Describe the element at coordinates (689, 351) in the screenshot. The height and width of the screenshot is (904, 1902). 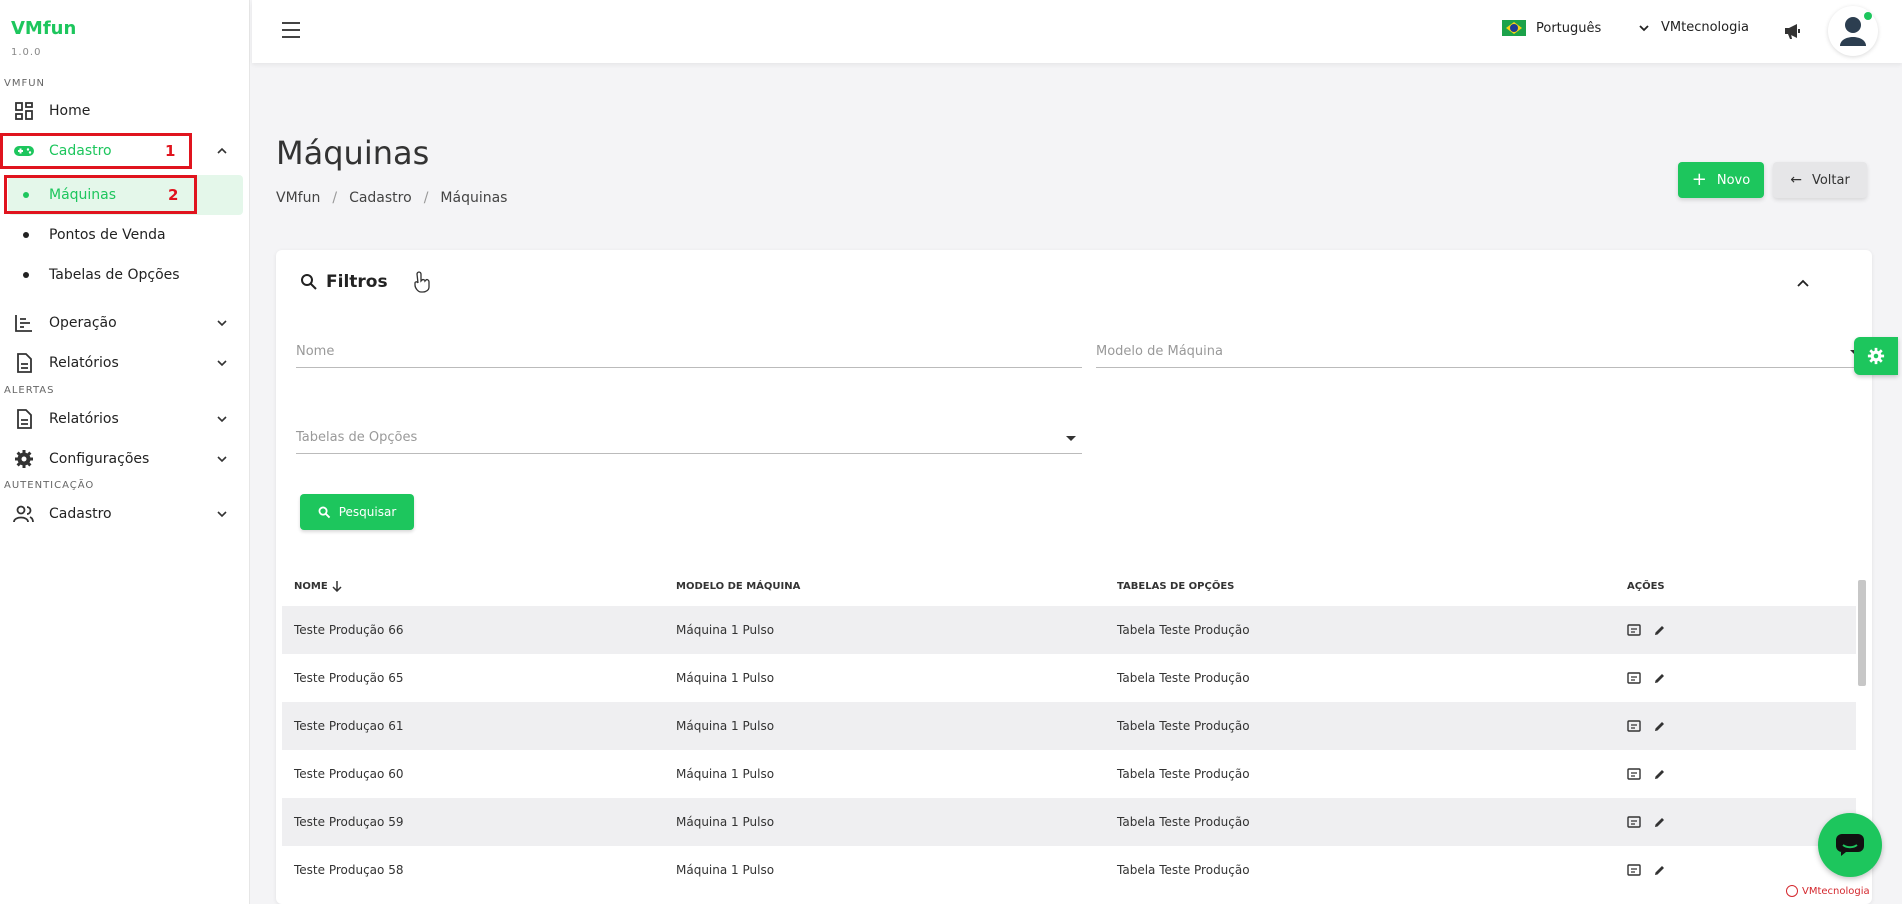
I see `nome-field: Nome` at that location.